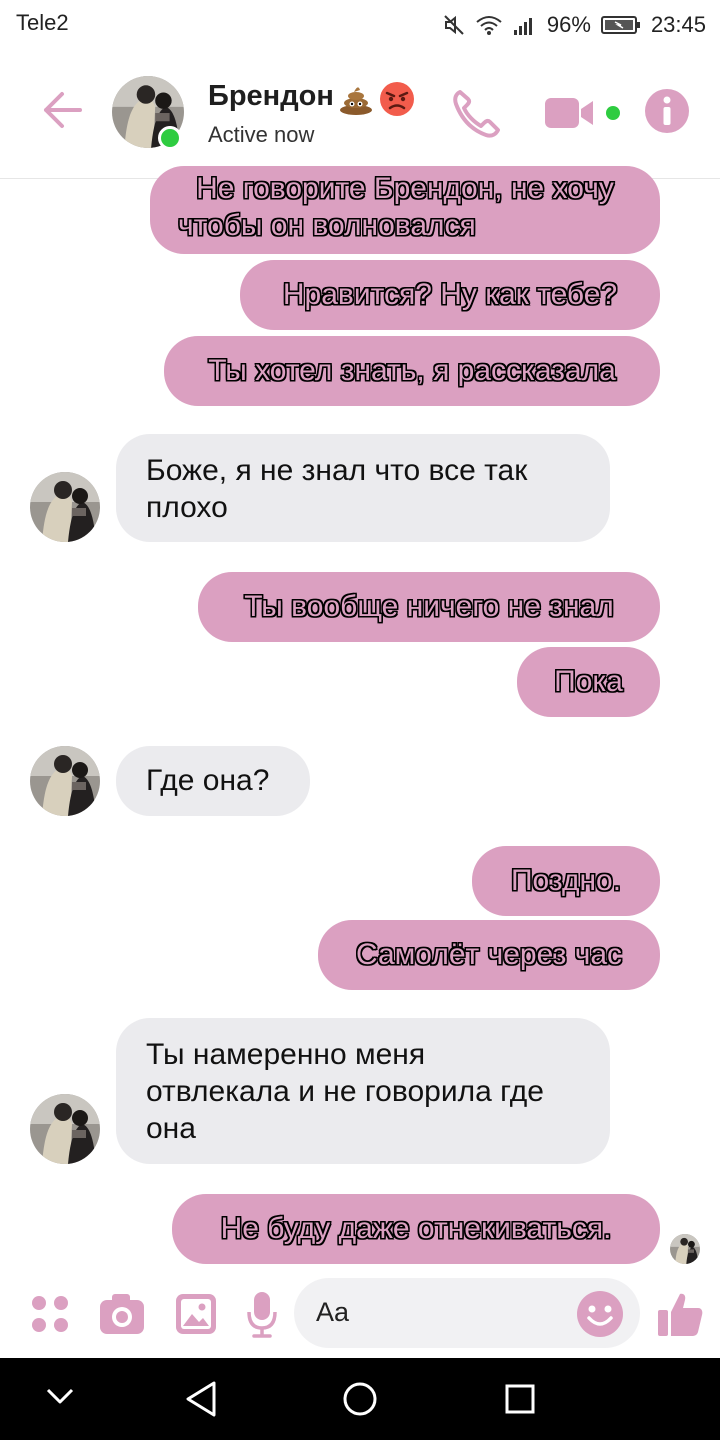  Describe the element at coordinates (620, 25) in the screenshot. I see `battery-icon` at that location.